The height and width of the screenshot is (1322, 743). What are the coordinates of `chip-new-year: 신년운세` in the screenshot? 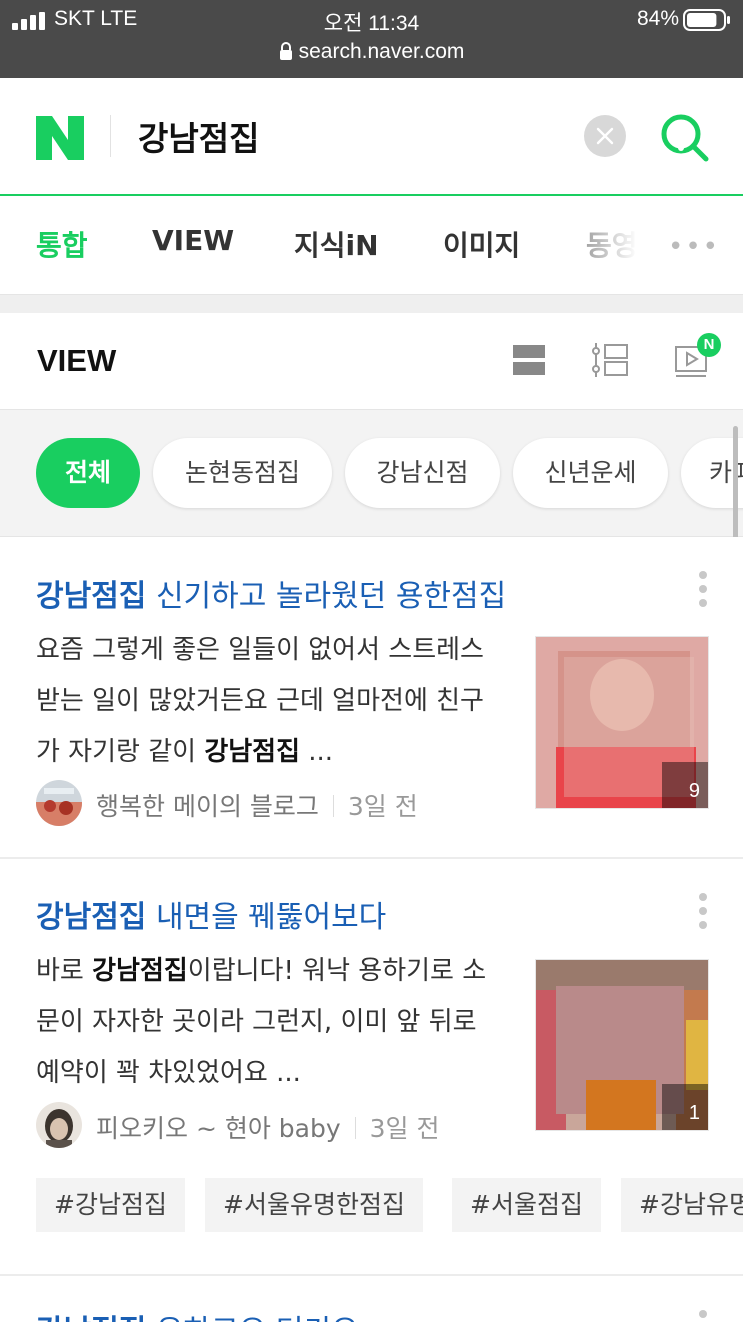 It's located at (590, 473).